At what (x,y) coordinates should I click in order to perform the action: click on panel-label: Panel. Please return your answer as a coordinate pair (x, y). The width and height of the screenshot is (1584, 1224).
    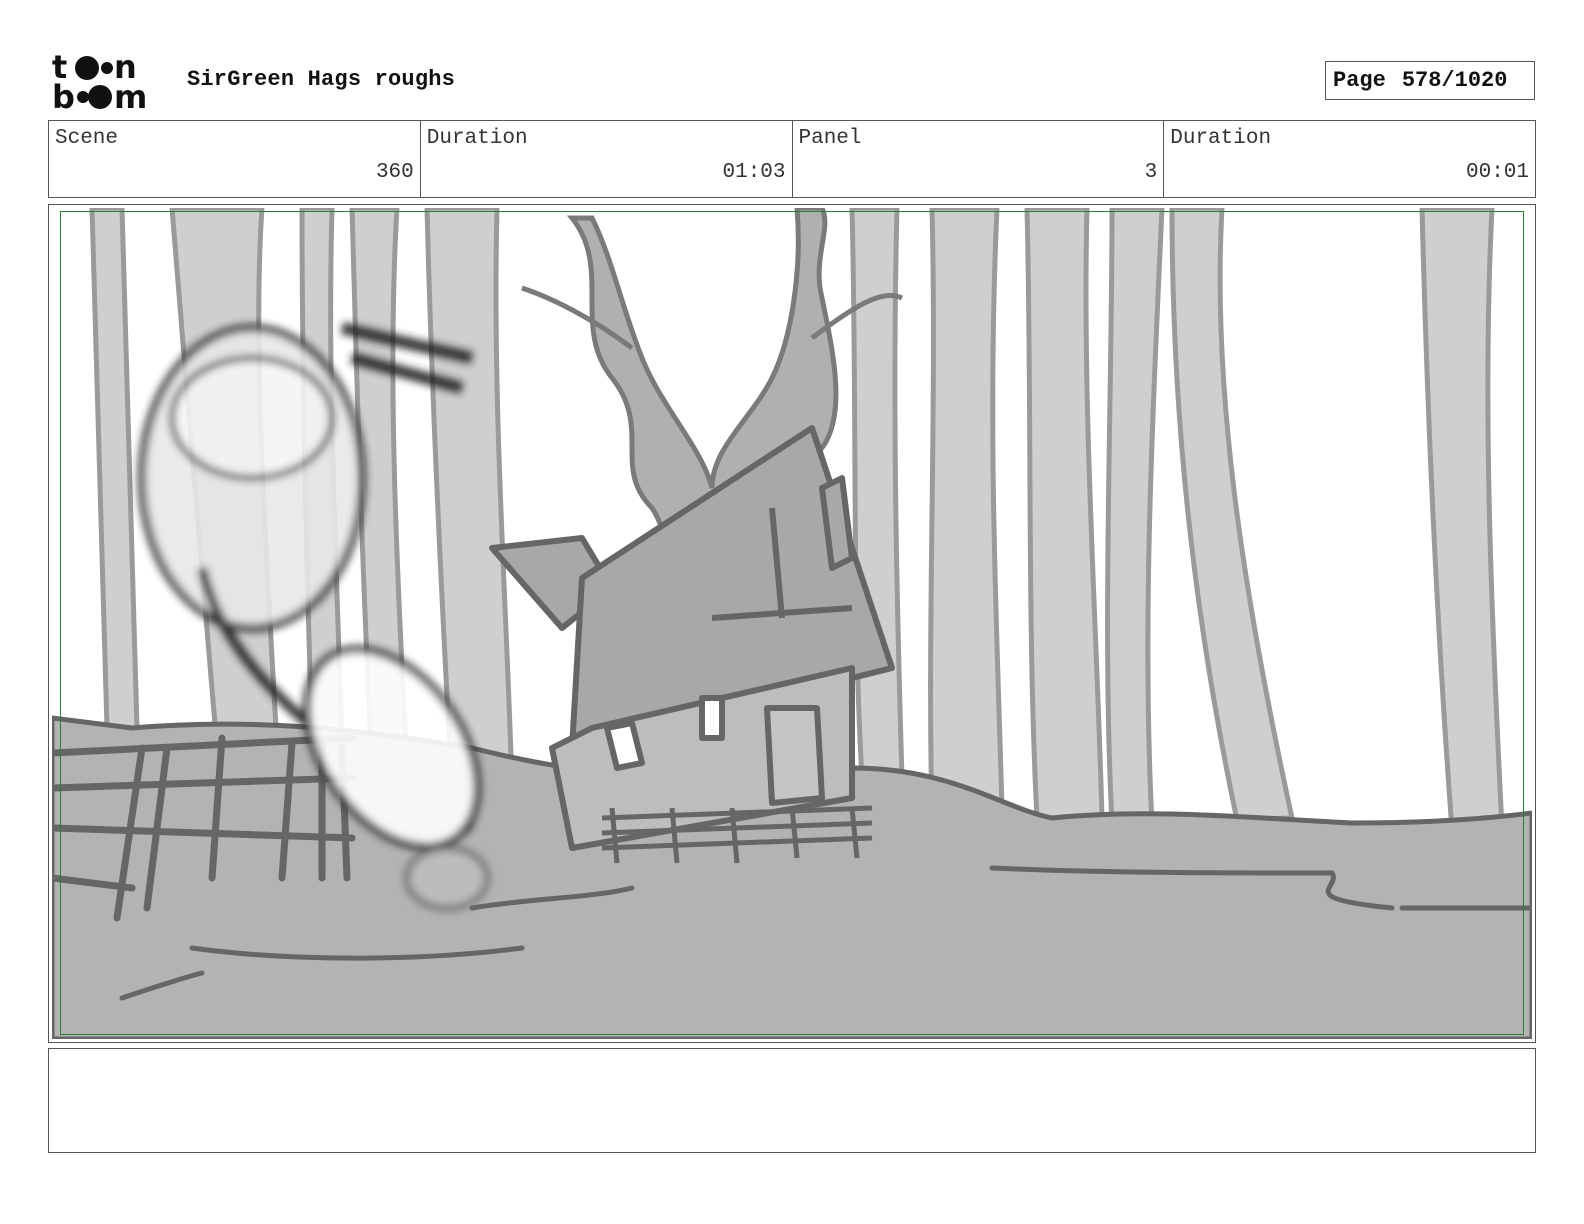
    Looking at the image, I should click on (830, 138).